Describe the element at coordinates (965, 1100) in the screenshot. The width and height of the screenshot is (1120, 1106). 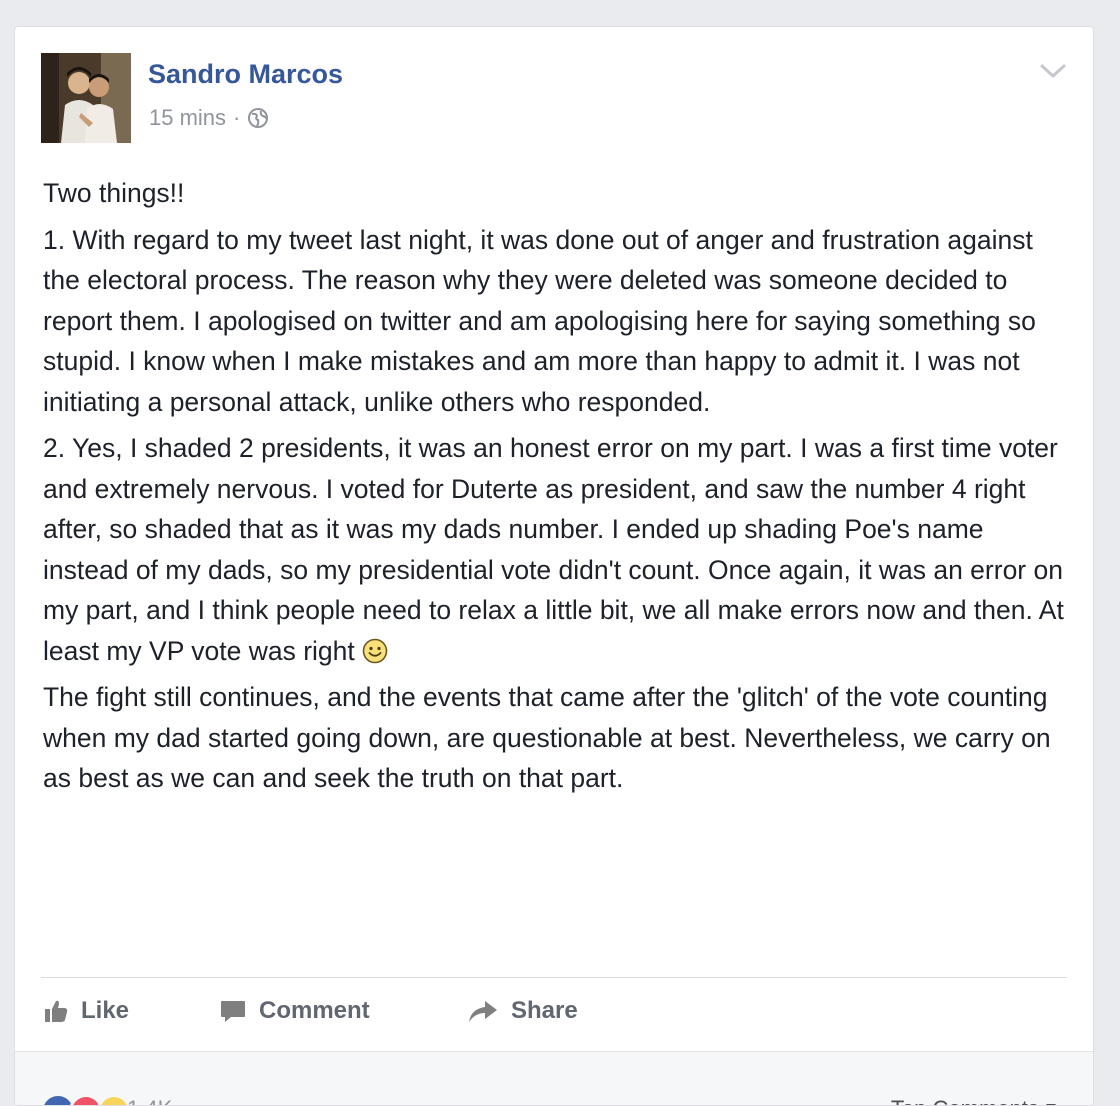
I see `top-comments-label: Top Comments` at that location.